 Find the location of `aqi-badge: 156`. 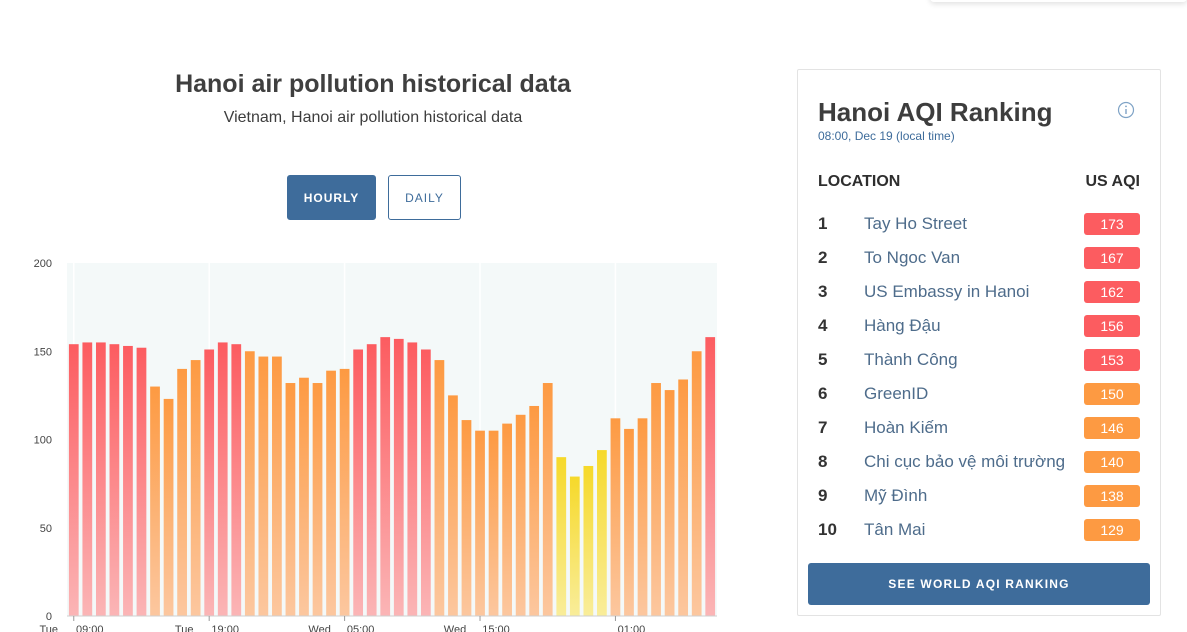

aqi-badge: 156 is located at coordinates (1112, 326).